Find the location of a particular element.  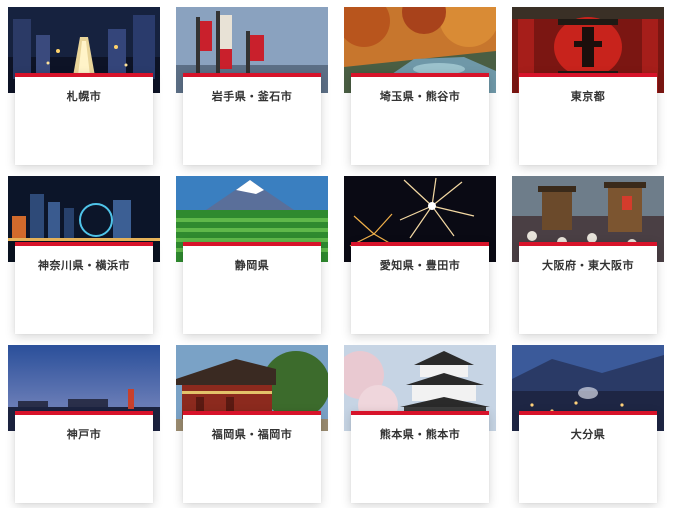

city-card-panel: 神奈川県・横浜市 is located at coordinates (84, 288).